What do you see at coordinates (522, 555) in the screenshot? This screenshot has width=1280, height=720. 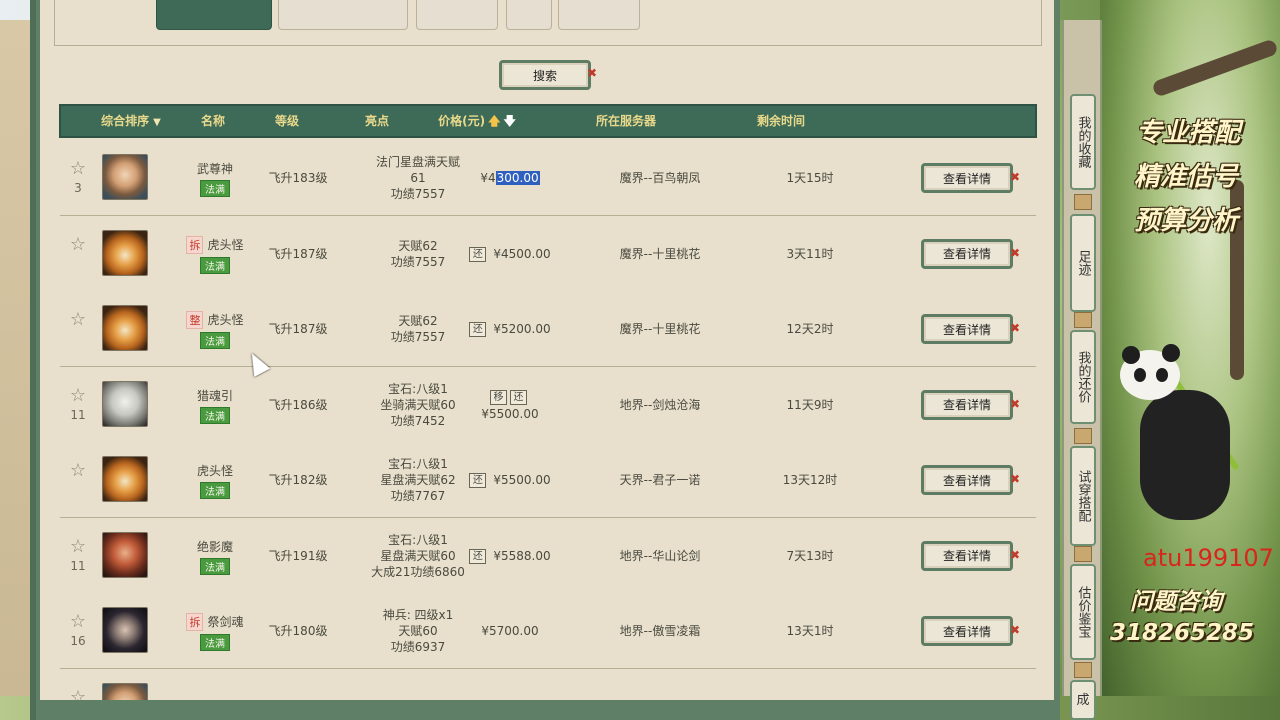 I see `price-value: ¥5588.00` at bounding box center [522, 555].